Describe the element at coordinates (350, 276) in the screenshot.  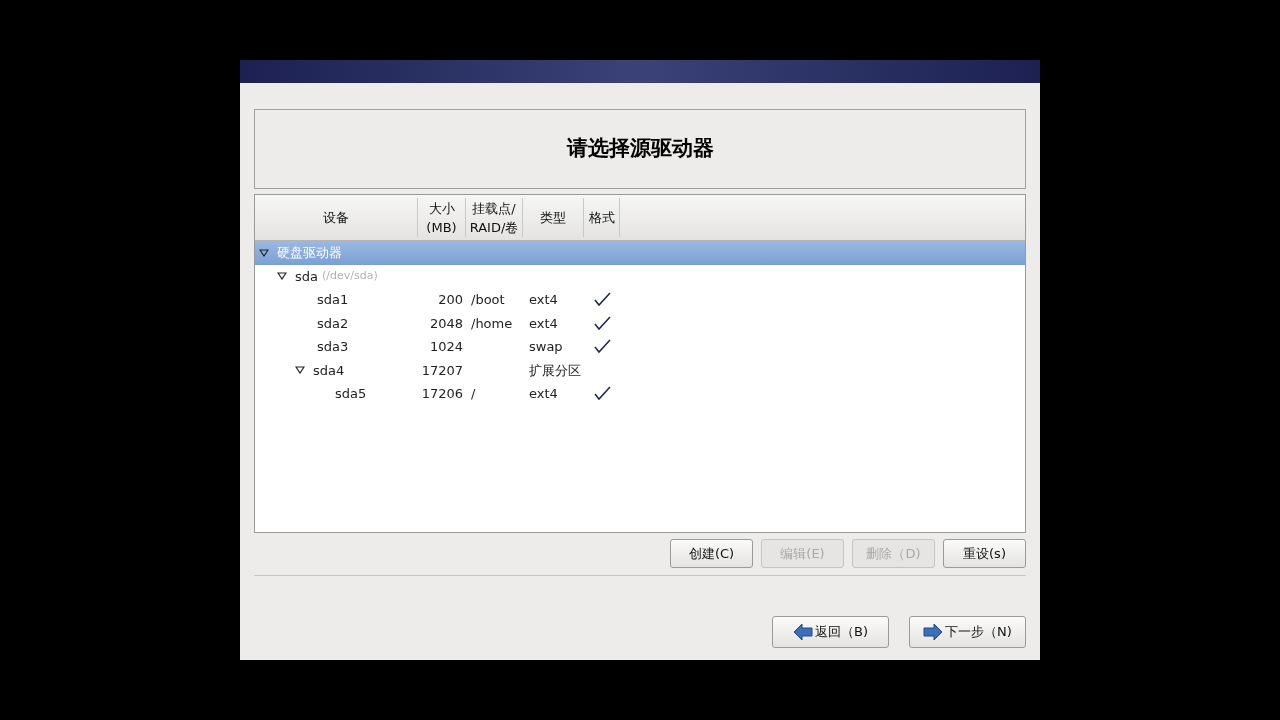
I see `device-path: (/dev/sda)` at that location.